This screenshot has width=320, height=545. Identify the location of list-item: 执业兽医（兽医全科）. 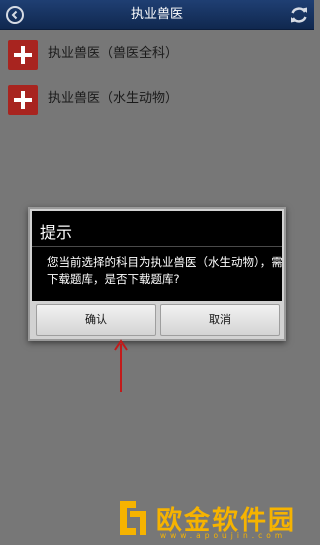
(157, 53).